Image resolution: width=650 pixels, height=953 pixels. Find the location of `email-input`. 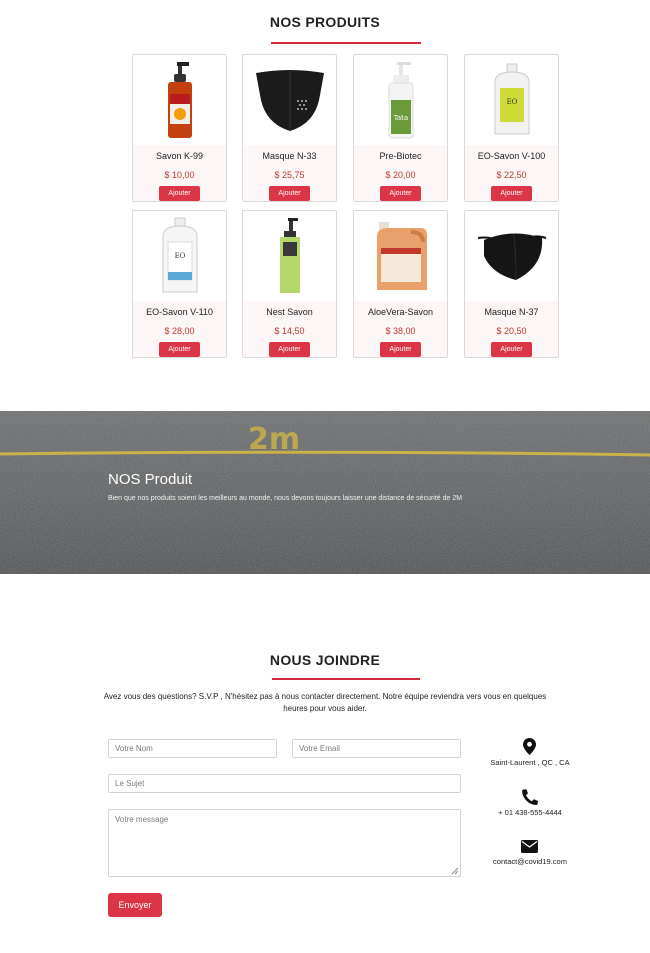

email-input is located at coordinates (376, 748).